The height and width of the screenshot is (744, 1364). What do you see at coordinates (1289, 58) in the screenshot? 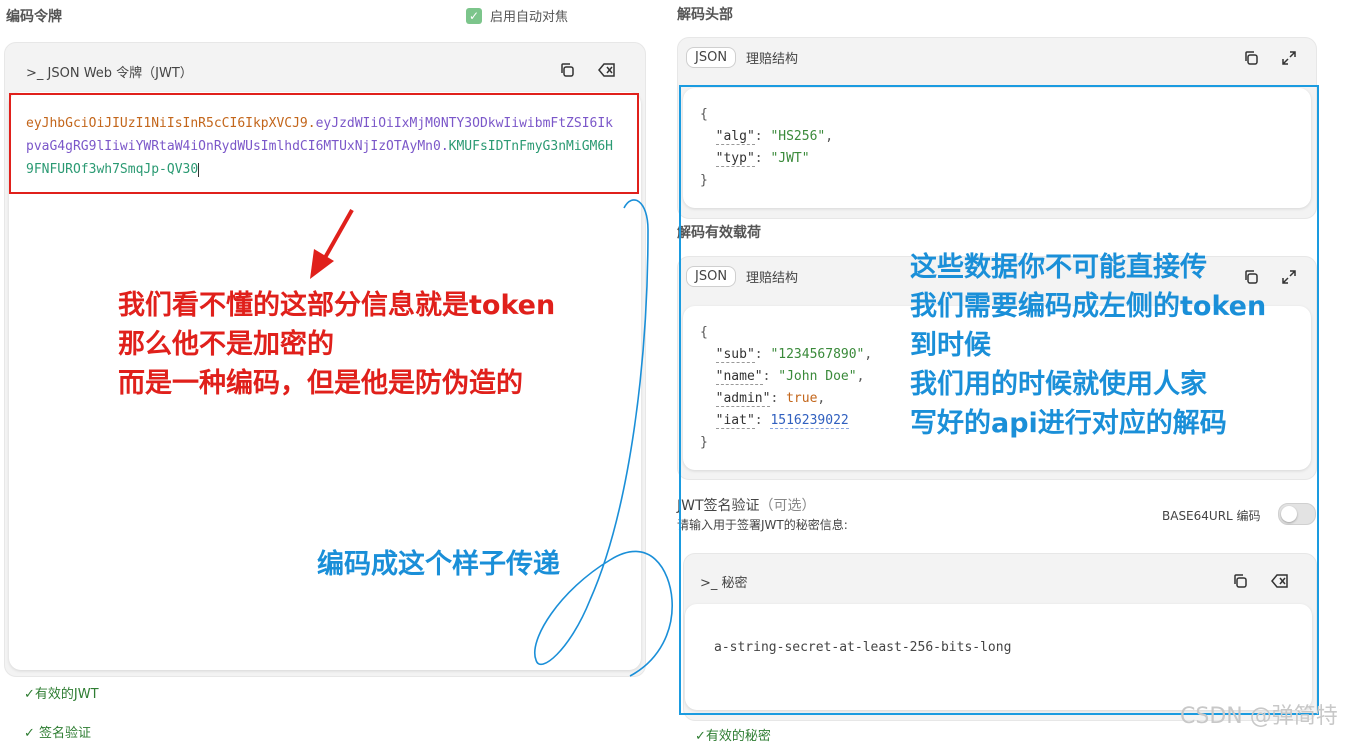
I see `expand-icon` at bounding box center [1289, 58].